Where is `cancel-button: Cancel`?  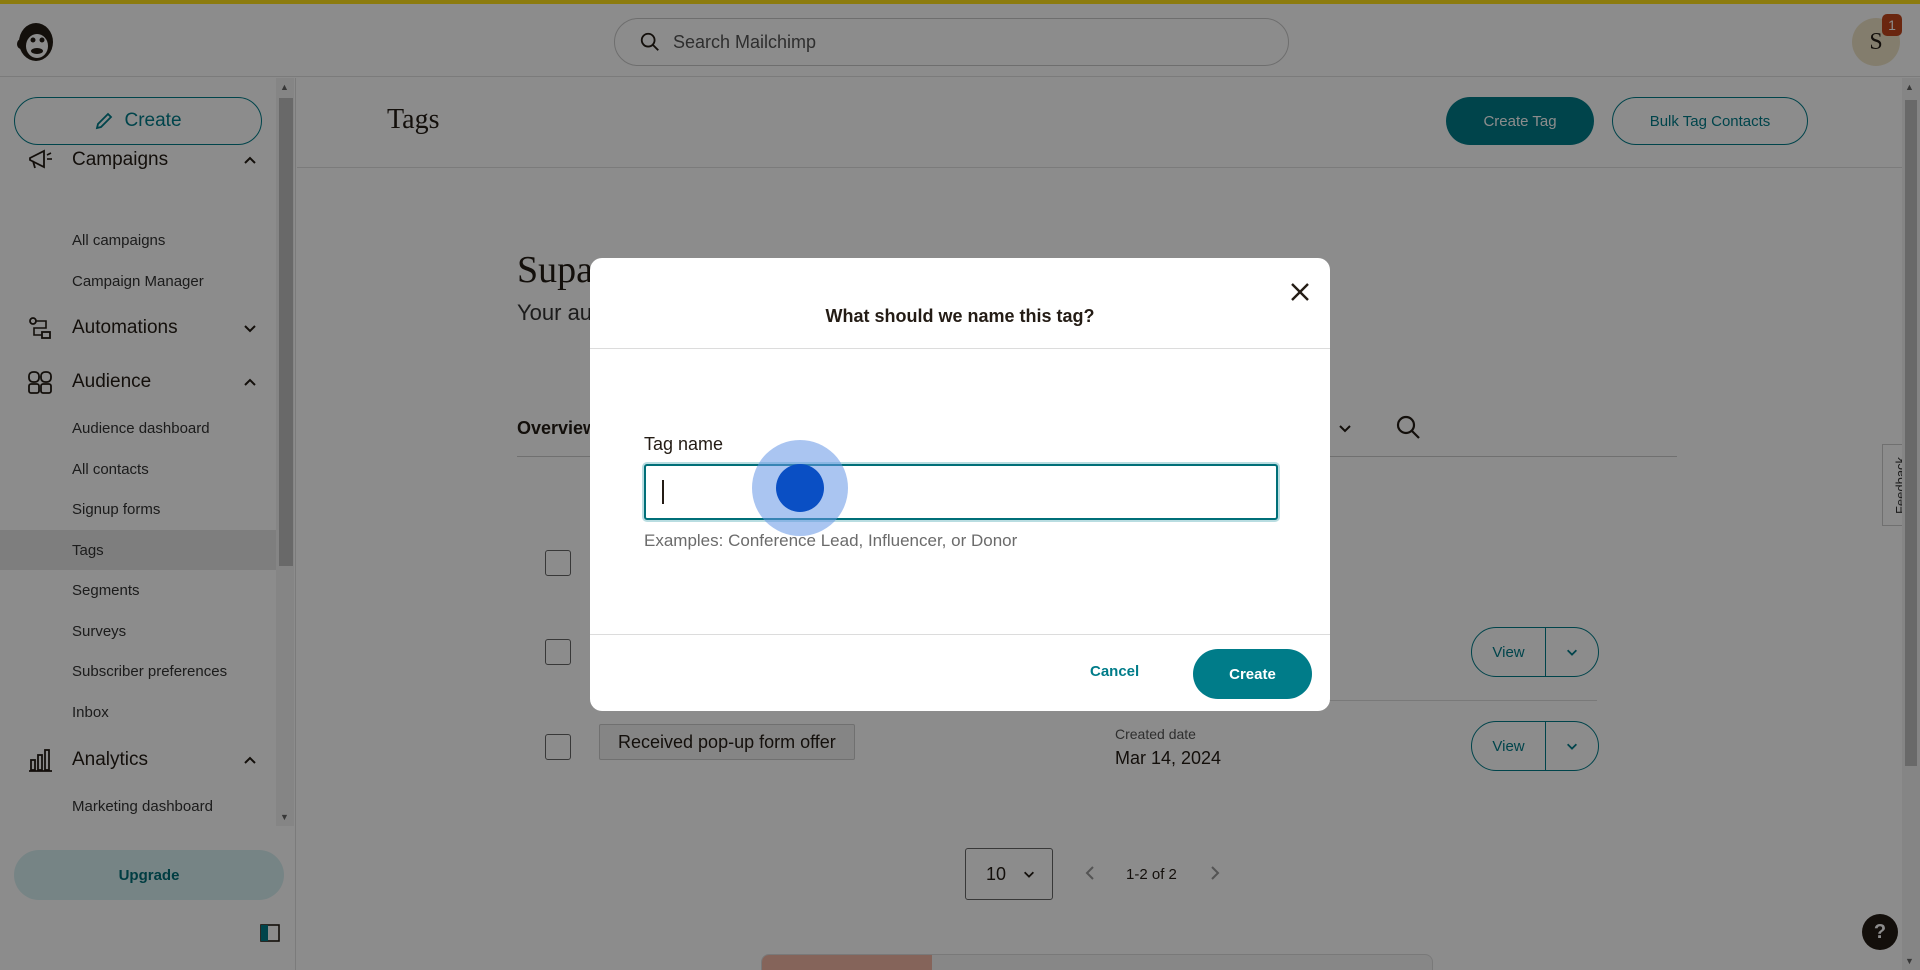 cancel-button: Cancel is located at coordinates (1114, 671).